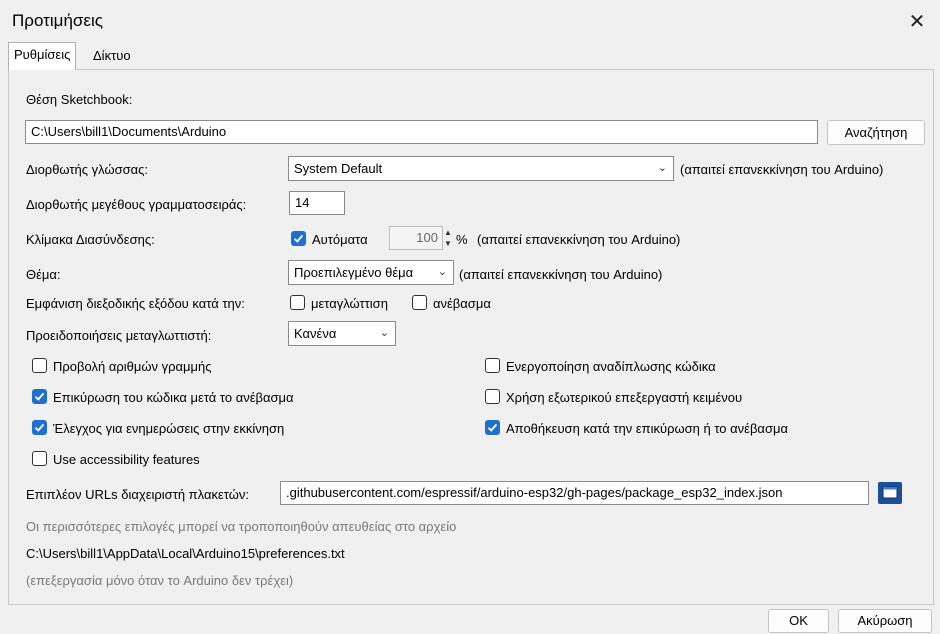 This screenshot has height=634, width=940. Describe the element at coordinates (419, 302) in the screenshot. I see `verbose-upload-checkbox` at that location.